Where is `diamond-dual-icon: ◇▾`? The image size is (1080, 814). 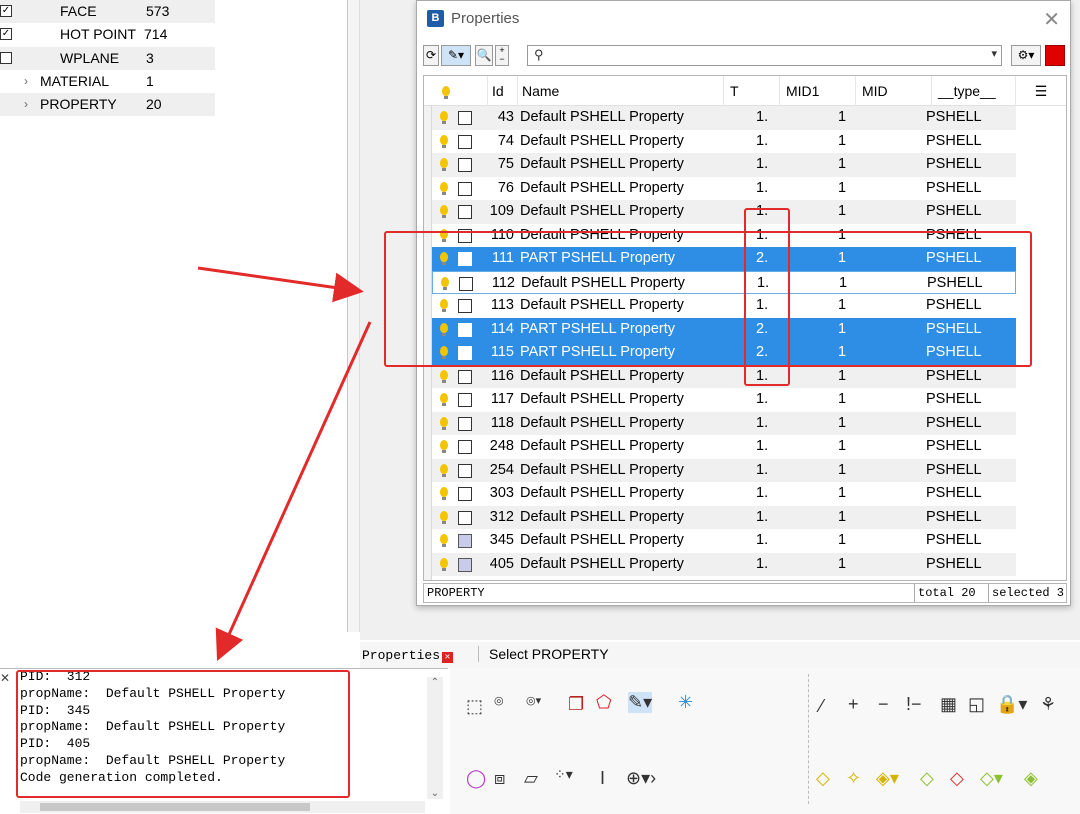
diamond-dual-icon: ◇▾ is located at coordinates (991, 778).